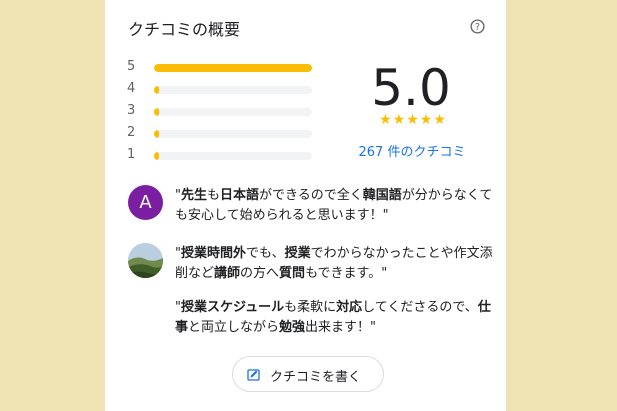 This screenshot has width=617, height=411. I want to click on rating-distribution: 5 4 3 2 1, so click(222, 112).